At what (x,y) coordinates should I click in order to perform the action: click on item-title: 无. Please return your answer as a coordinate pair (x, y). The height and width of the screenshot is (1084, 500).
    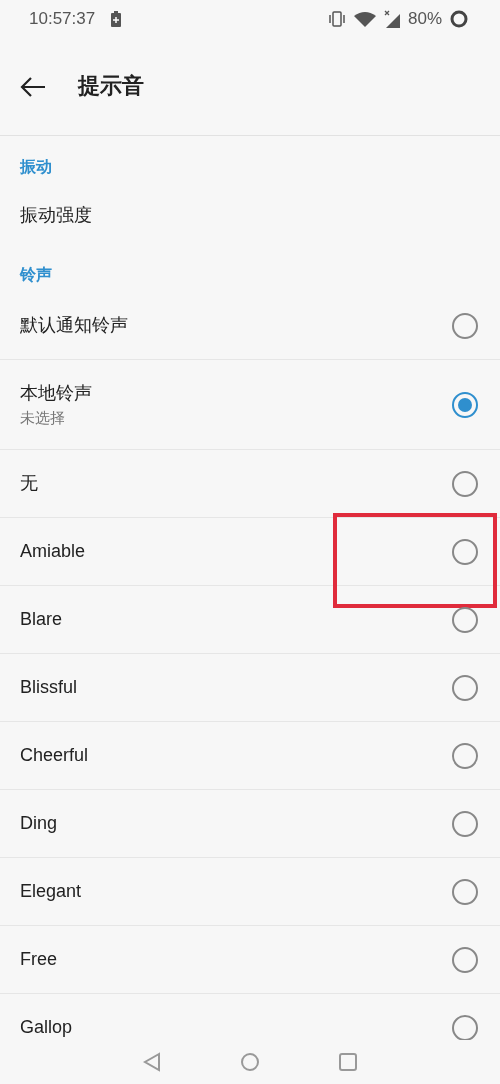
    Looking at the image, I should click on (29, 483).